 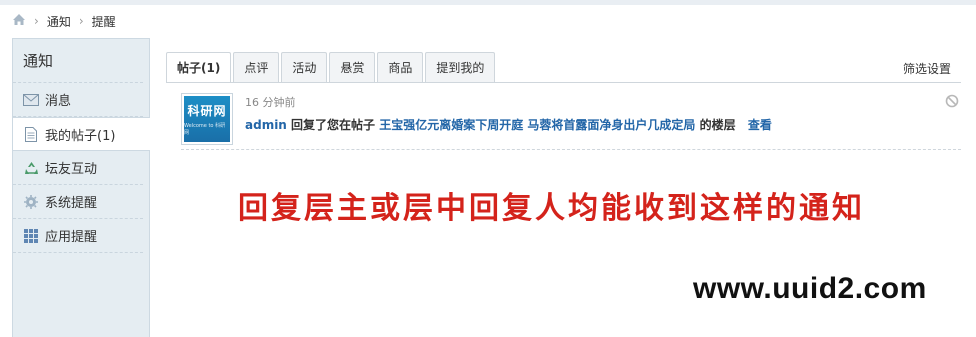 What do you see at coordinates (78, 100) in the screenshot?
I see `sidebar-item-messages: 消息` at bounding box center [78, 100].